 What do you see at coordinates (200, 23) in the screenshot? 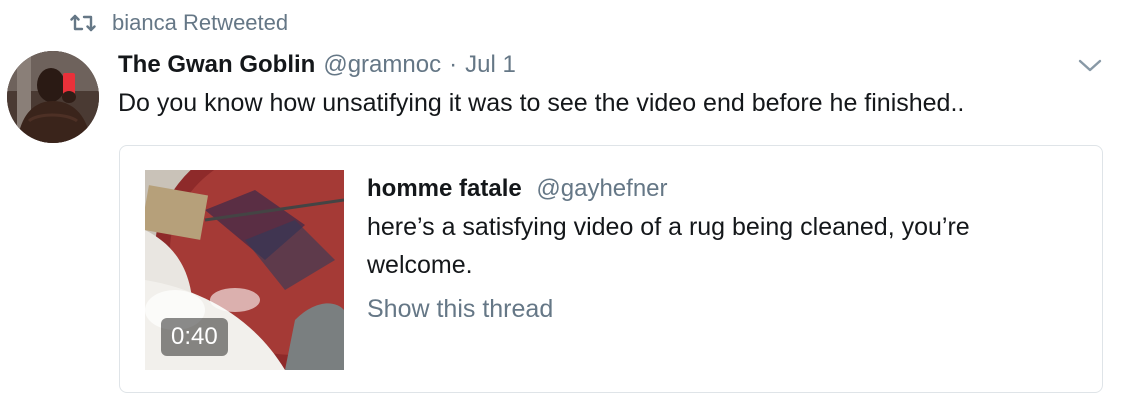
I see `retweet-label: bianca Retweeted` at bounding box center [200, 23].